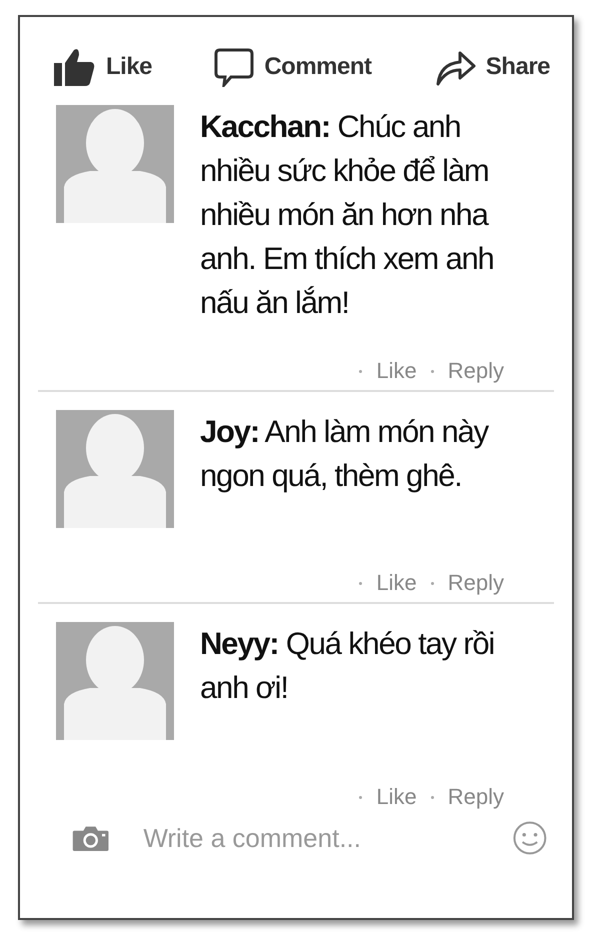 The width and height of the screenshot is (600, 952). I want to click on comment-button: Comment, so click(293, 67).